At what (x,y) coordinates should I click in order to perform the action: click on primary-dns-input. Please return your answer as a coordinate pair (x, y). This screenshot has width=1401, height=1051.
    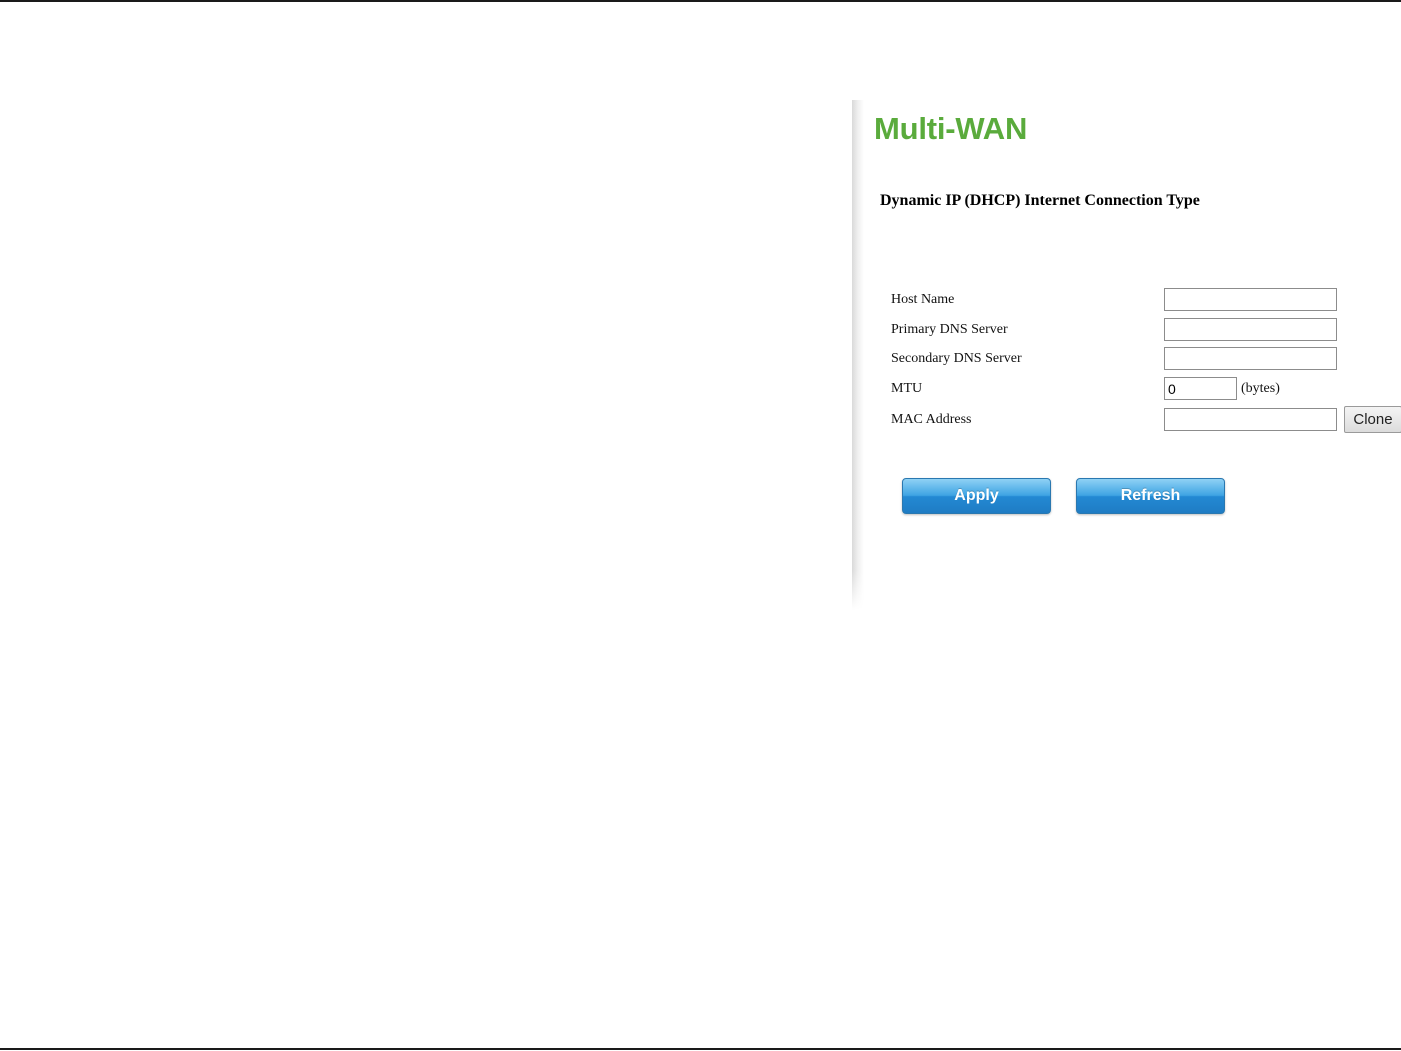
    Looking at the image, I should click on (1250, 329).